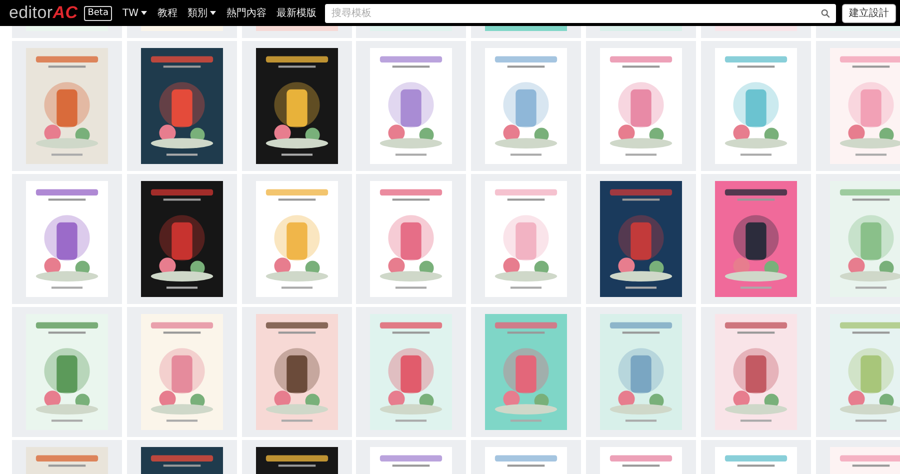  What do you see at coordinates (135, 13) in the screenshot?
I see `nav-link: TW` at bounding box center [135, 13].